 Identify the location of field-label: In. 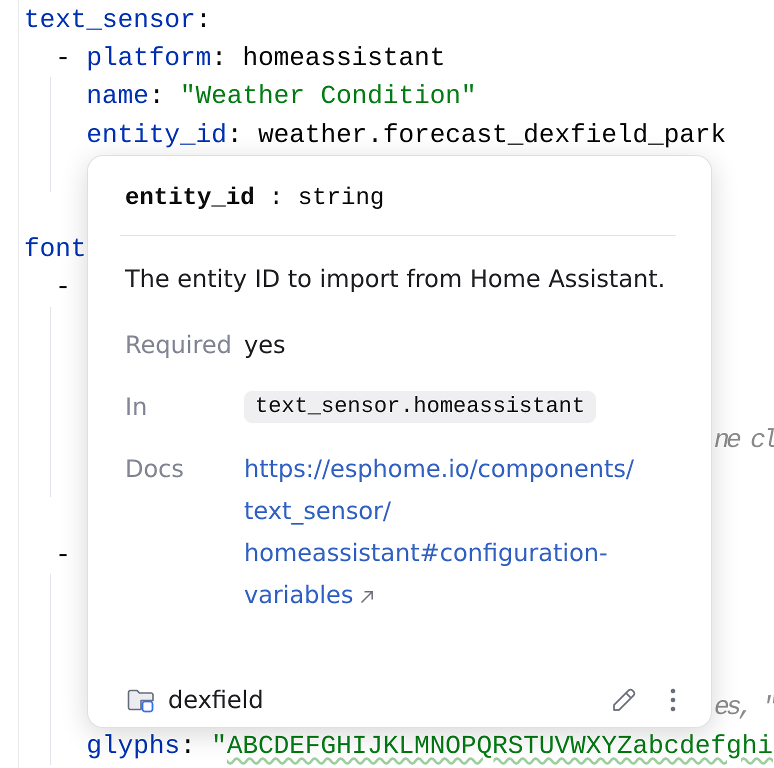
(136, 407).